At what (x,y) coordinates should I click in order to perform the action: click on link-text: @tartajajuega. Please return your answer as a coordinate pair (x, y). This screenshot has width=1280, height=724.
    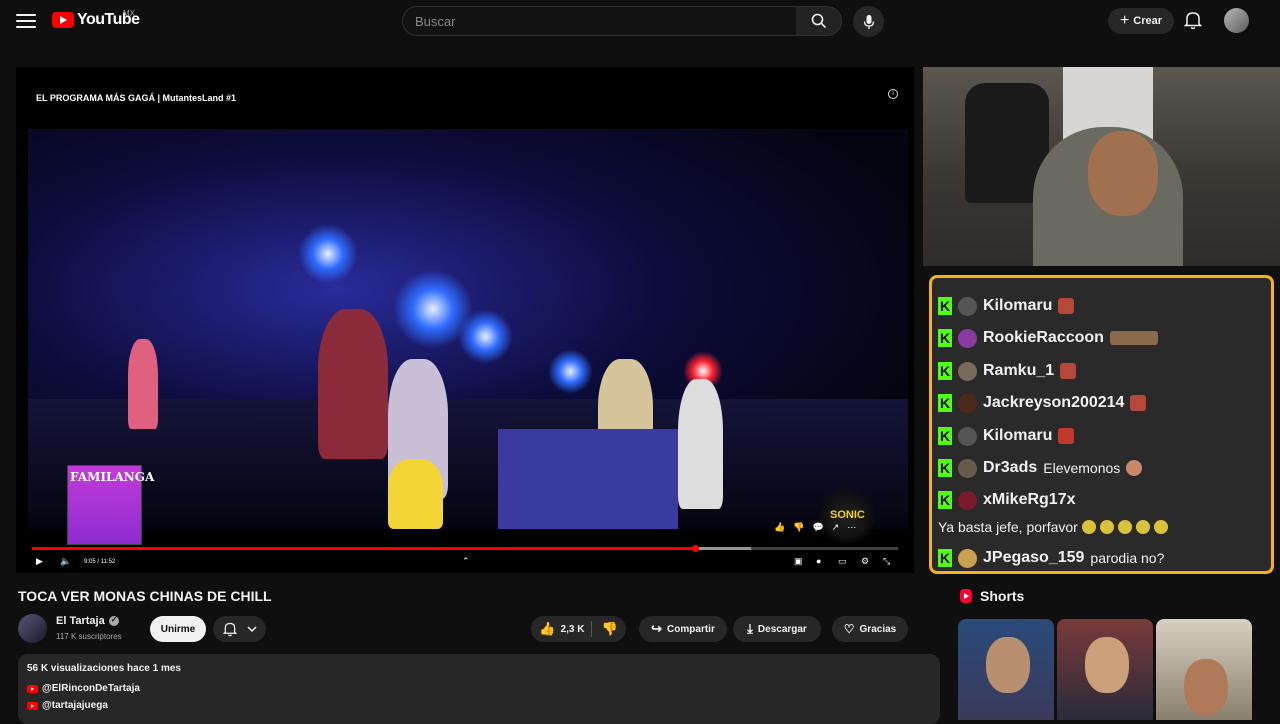
    Looking at the image, I should click on (75, 705).